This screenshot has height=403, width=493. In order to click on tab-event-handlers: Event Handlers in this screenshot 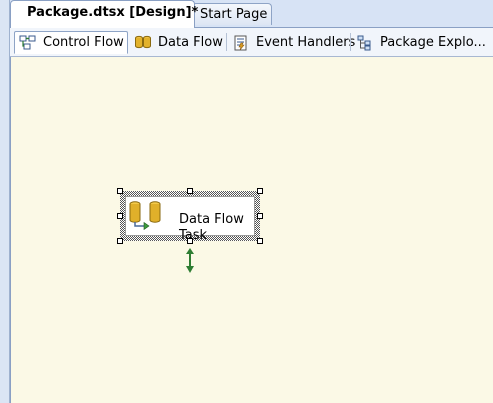, I will do `click(291, 42)`.